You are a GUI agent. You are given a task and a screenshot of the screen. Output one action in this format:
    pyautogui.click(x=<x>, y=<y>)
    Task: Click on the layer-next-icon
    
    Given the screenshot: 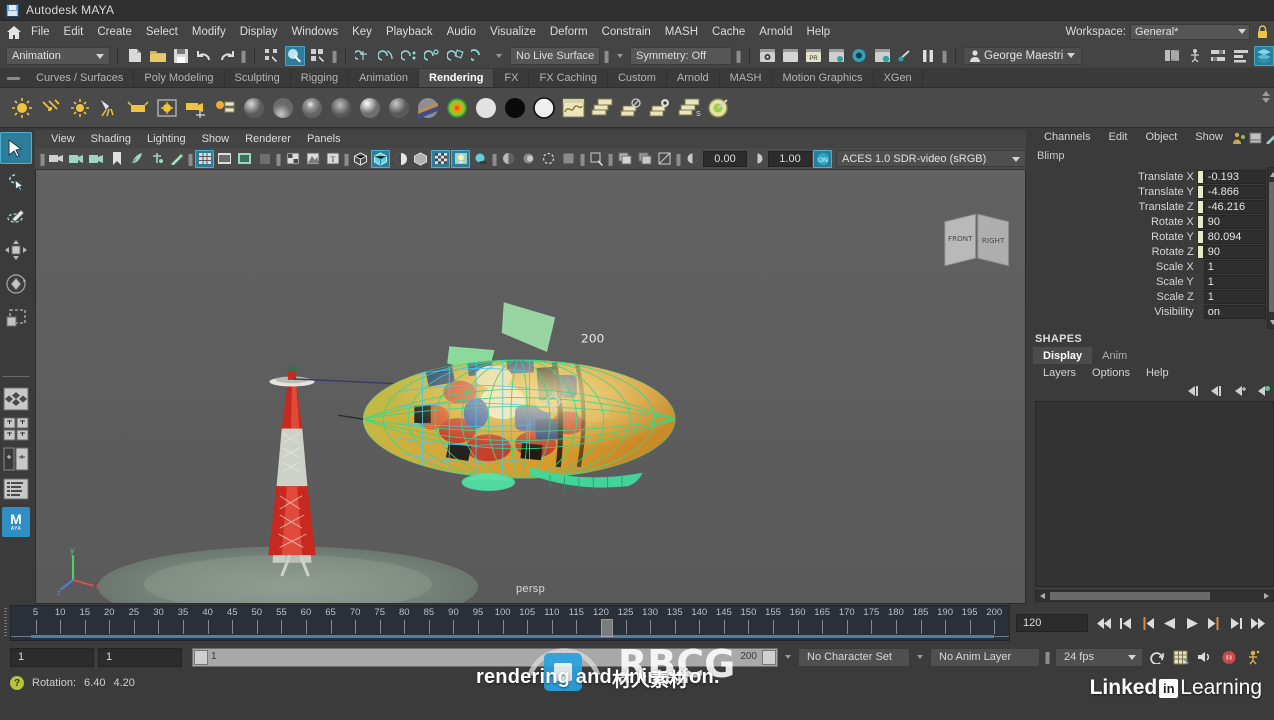 What is the action you would take?
    pyautogui.click(x=1218, y=391)
    